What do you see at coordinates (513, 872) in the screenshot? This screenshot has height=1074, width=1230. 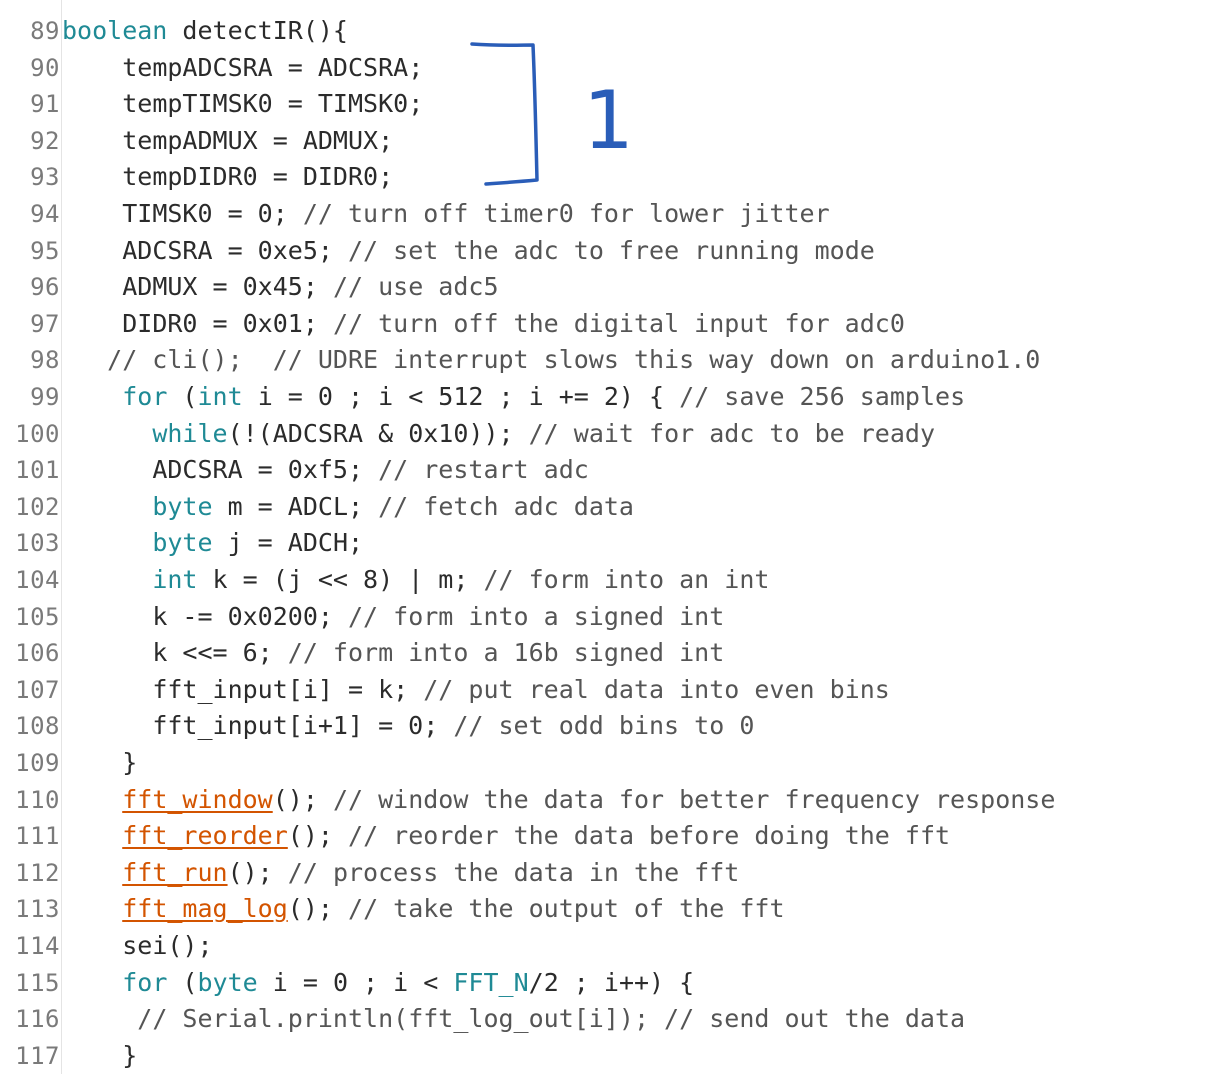 I see `comment-token: // process the data in the fft` at bounding box center [513, 872].